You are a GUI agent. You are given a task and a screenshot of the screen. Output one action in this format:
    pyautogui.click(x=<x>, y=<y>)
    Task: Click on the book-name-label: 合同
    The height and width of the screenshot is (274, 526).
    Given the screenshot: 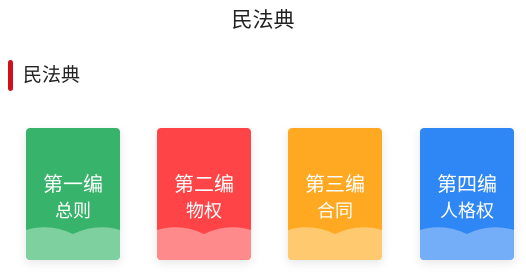 What is the action you would take?
    pyautogui.click(x=335, y=211)
    